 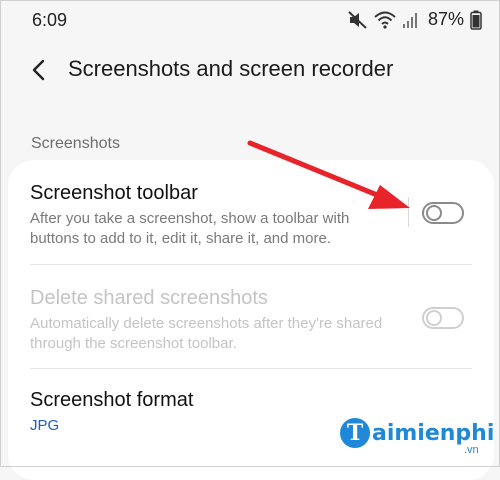 I want to click on back-button, so click(x=40, y=70).